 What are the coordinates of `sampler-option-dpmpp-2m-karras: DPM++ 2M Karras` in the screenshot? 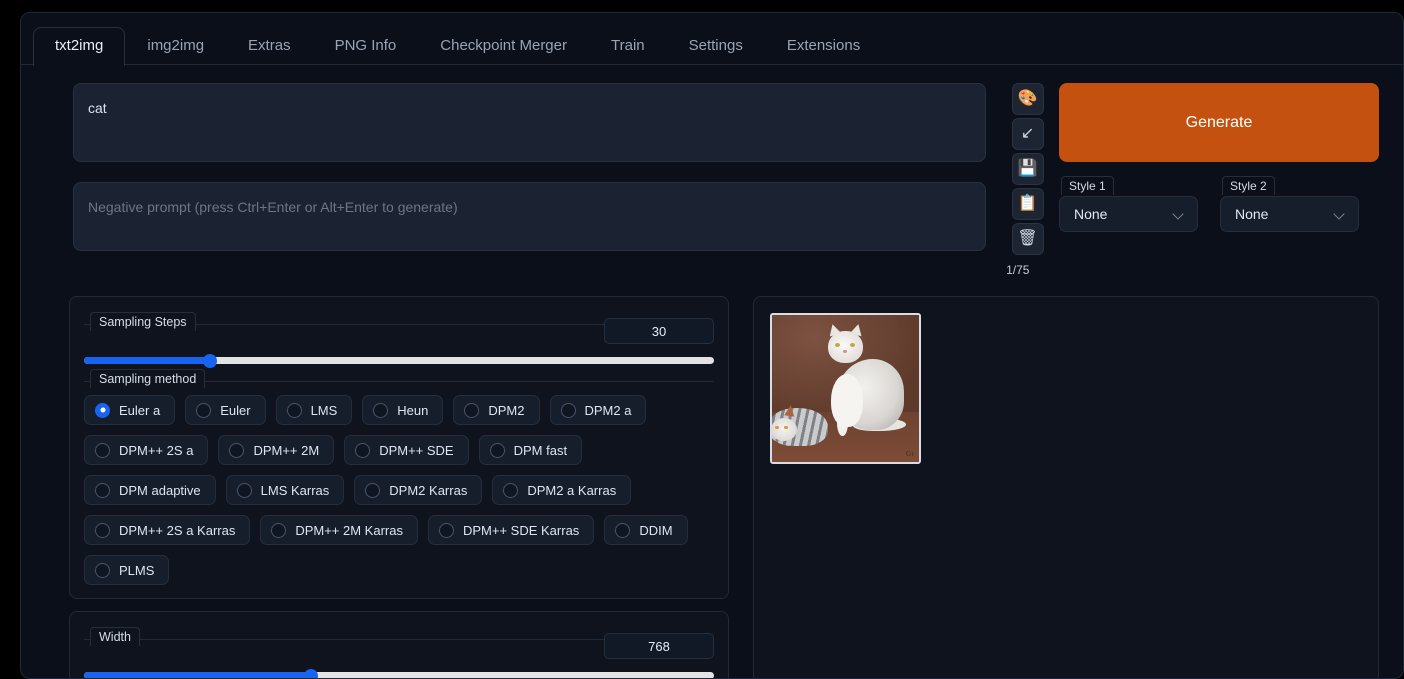 It's located at (339, 530).